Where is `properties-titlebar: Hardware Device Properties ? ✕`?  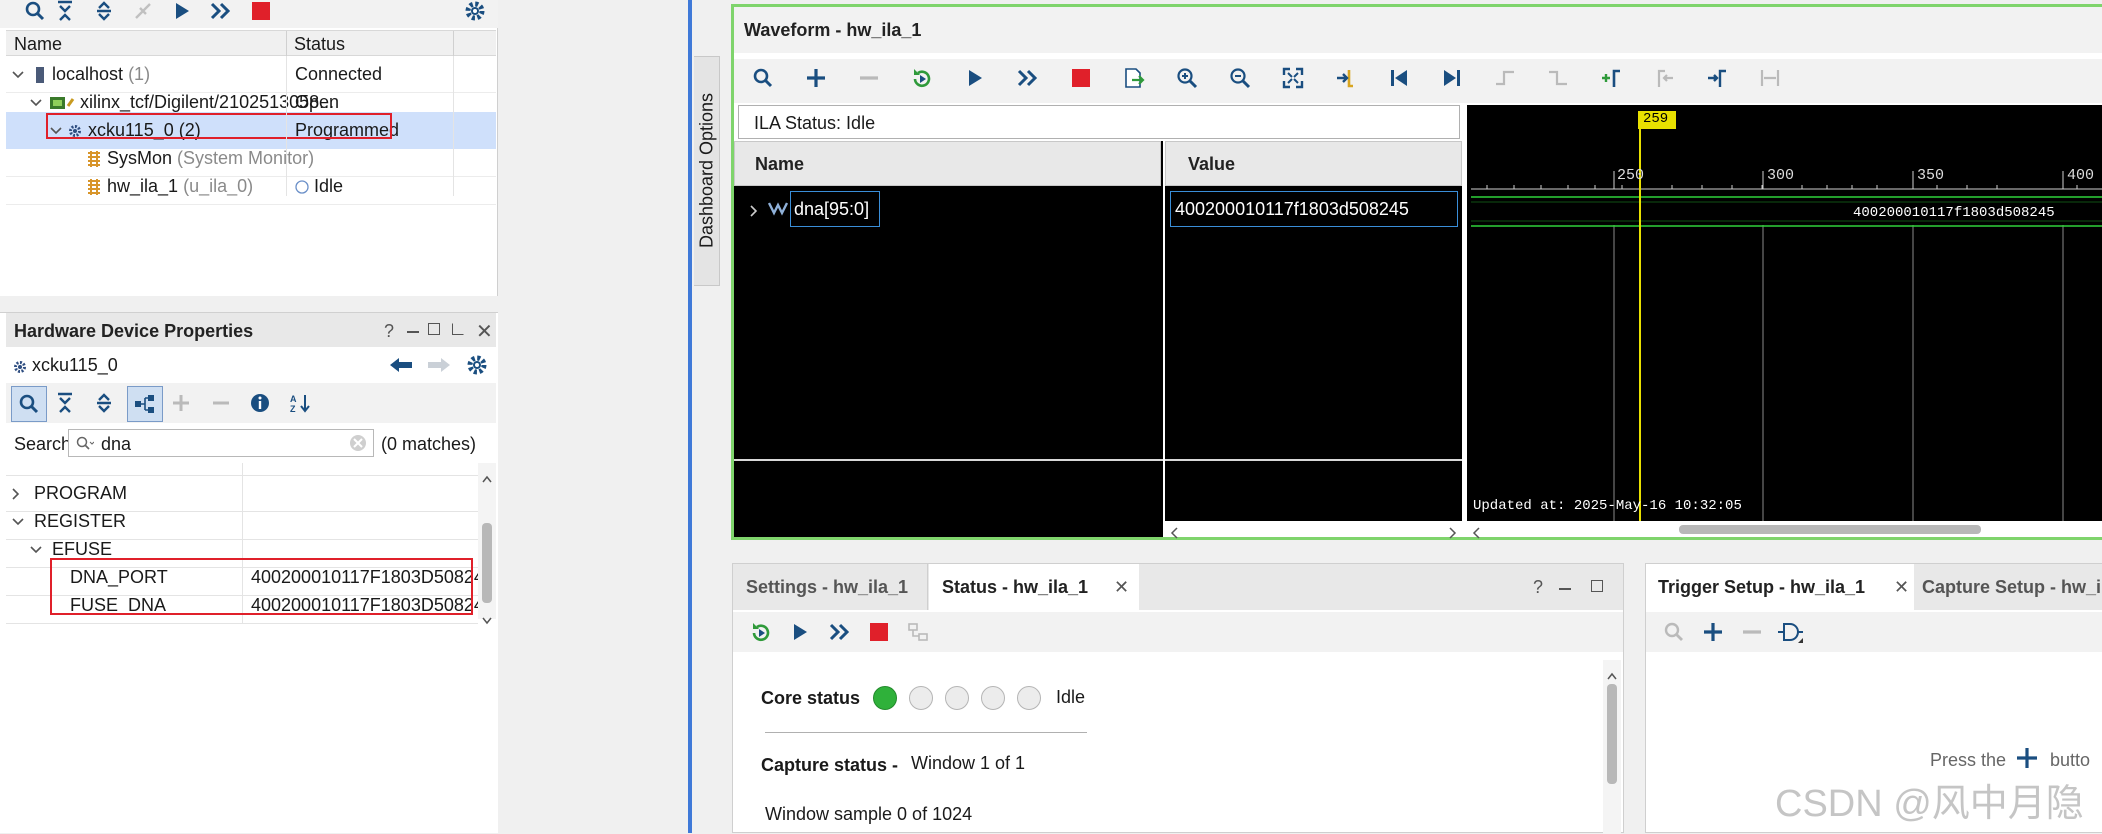
properties-titlebar: Hardware Device Properties ? ✕ is located at coordinates (251, 330).